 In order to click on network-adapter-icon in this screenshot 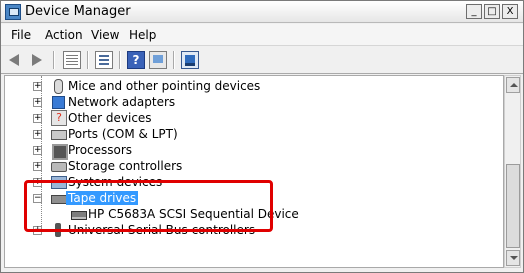, I will do `click(58, 102)`.